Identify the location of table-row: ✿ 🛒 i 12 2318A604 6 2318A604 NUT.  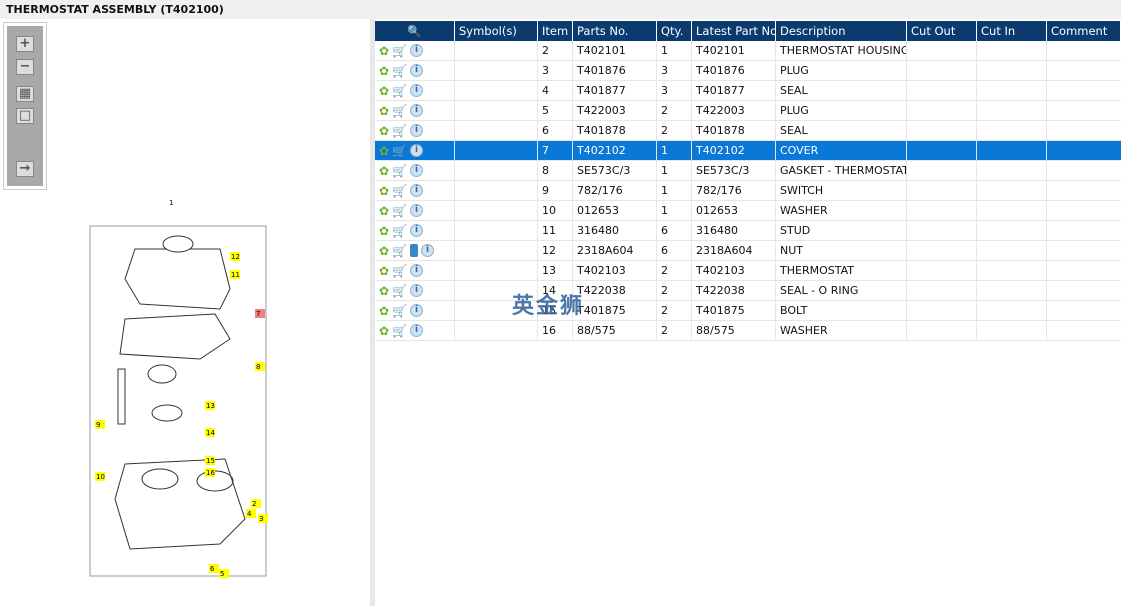
(748, 251).